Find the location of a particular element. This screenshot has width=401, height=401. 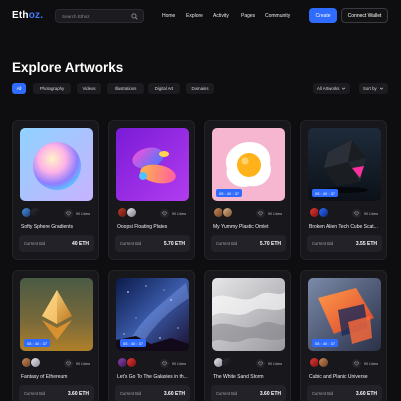

connect-wallet-button: Connect Wallet is located at coordinates (364, 15).